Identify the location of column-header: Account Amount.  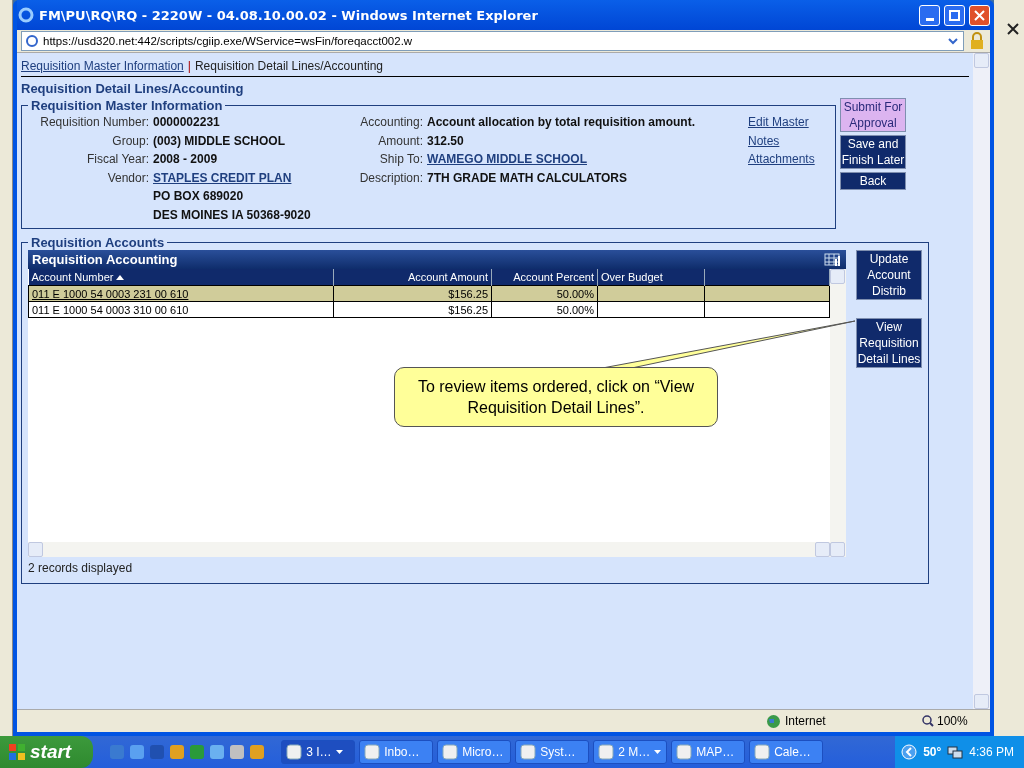
(412, 277).